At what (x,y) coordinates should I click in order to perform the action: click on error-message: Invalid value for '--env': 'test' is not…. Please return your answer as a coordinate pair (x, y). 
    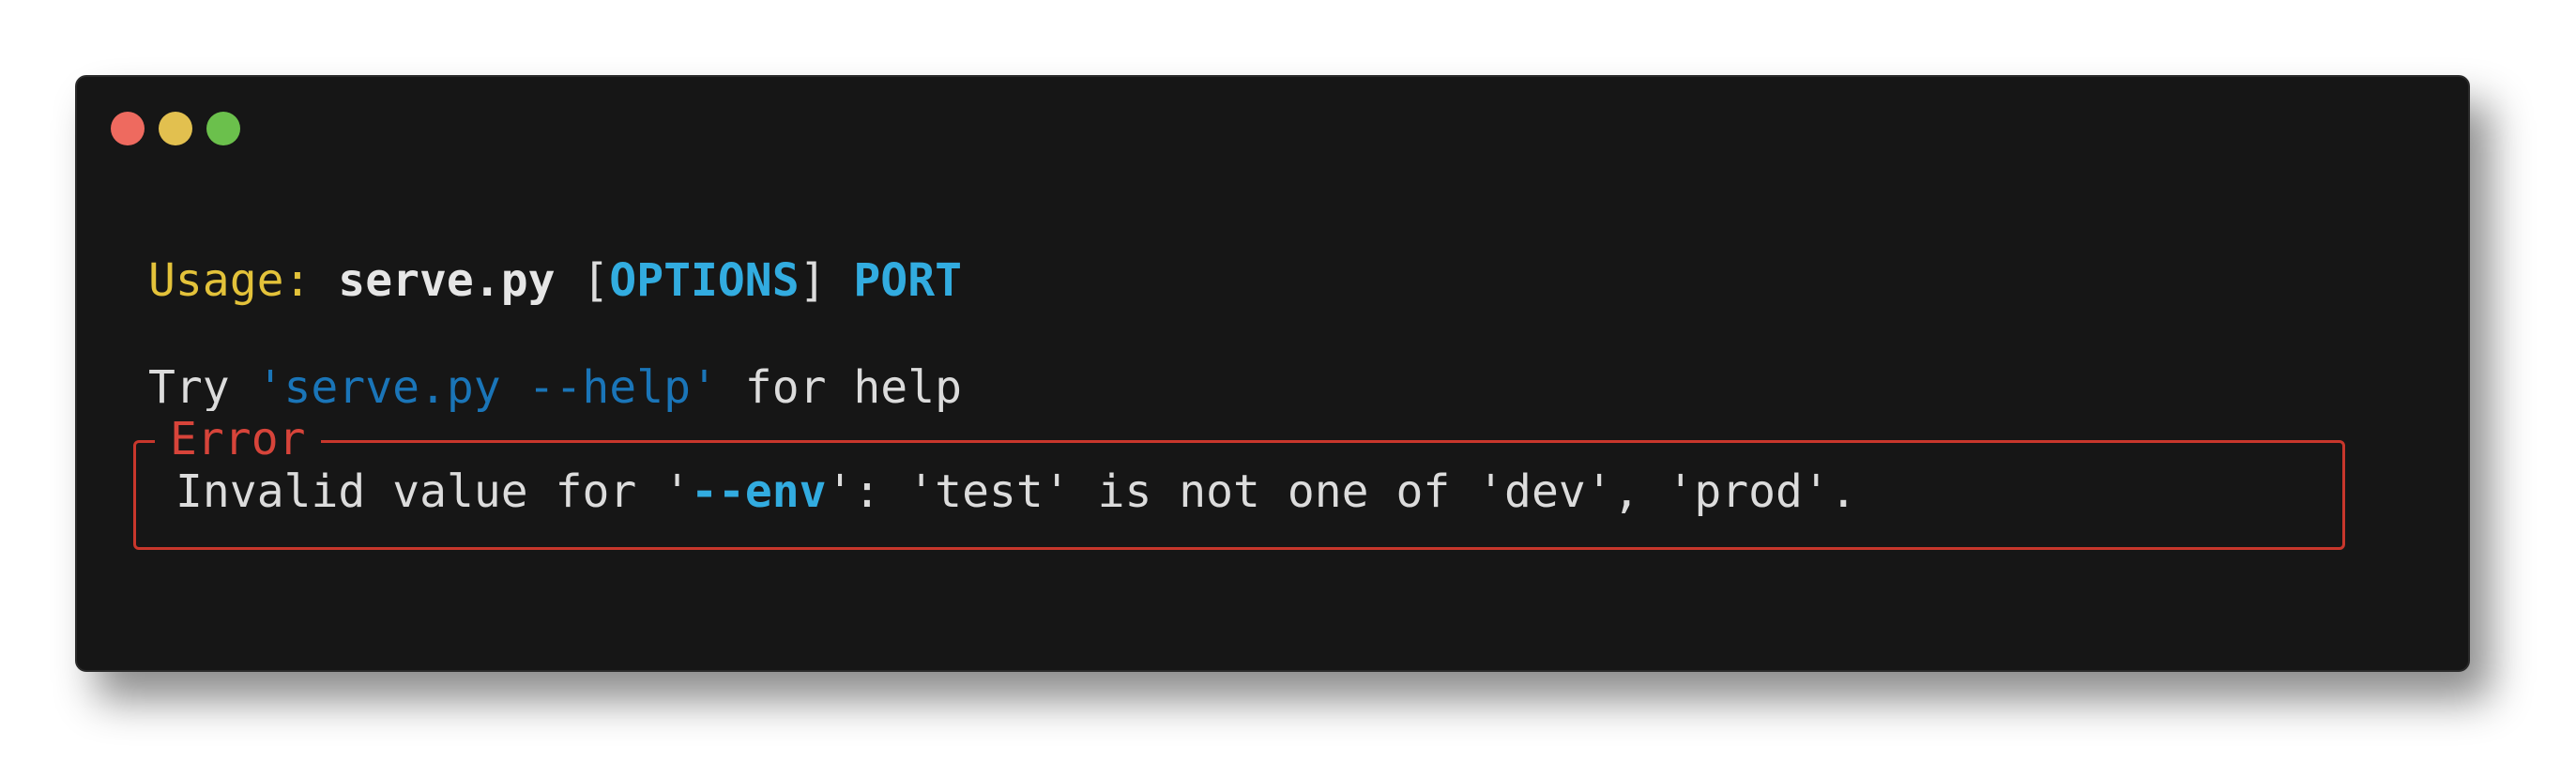
    Looking at the image, I should click on (1016, 492).